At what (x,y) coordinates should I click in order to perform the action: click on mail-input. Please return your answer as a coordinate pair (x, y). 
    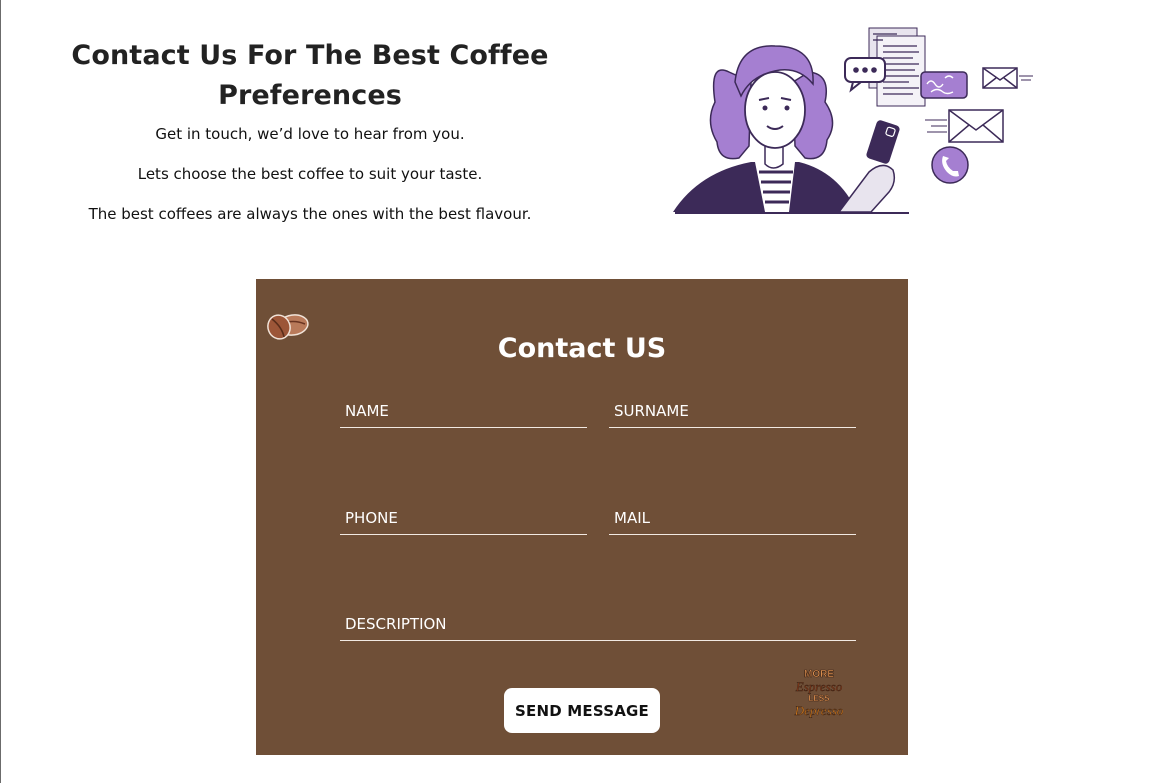
    Looking at the image, I should click on (732, 517).